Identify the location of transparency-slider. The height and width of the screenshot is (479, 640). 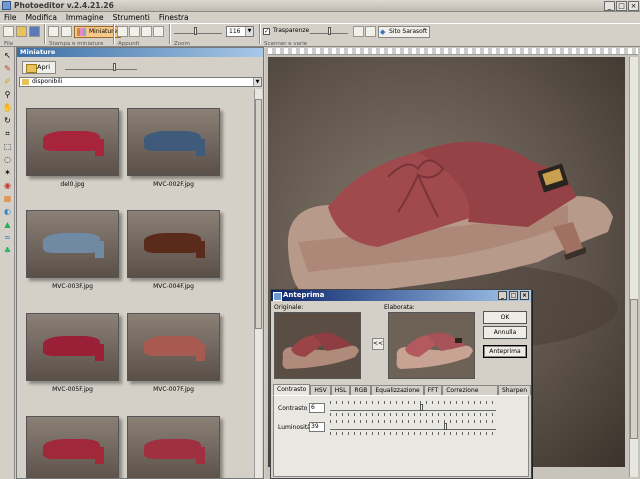
(329, 31).